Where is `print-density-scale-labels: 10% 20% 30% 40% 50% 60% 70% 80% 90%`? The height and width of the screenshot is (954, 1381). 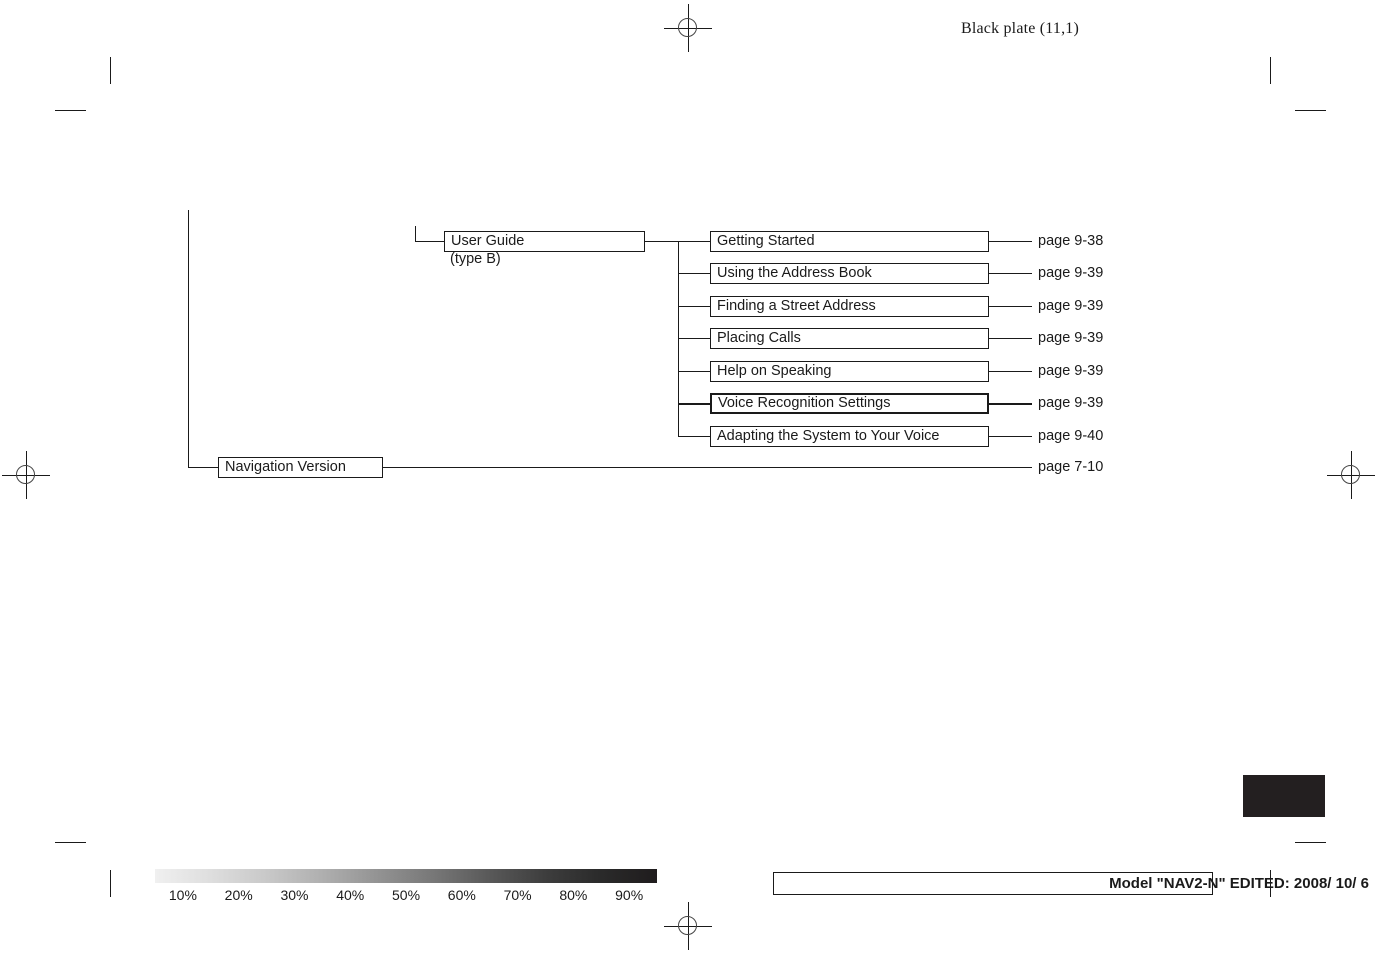 print-density-scale-labels: 10% 20% 30% 40% 50% 60% 70% 80% 90% is located at coordinates (406, 895).